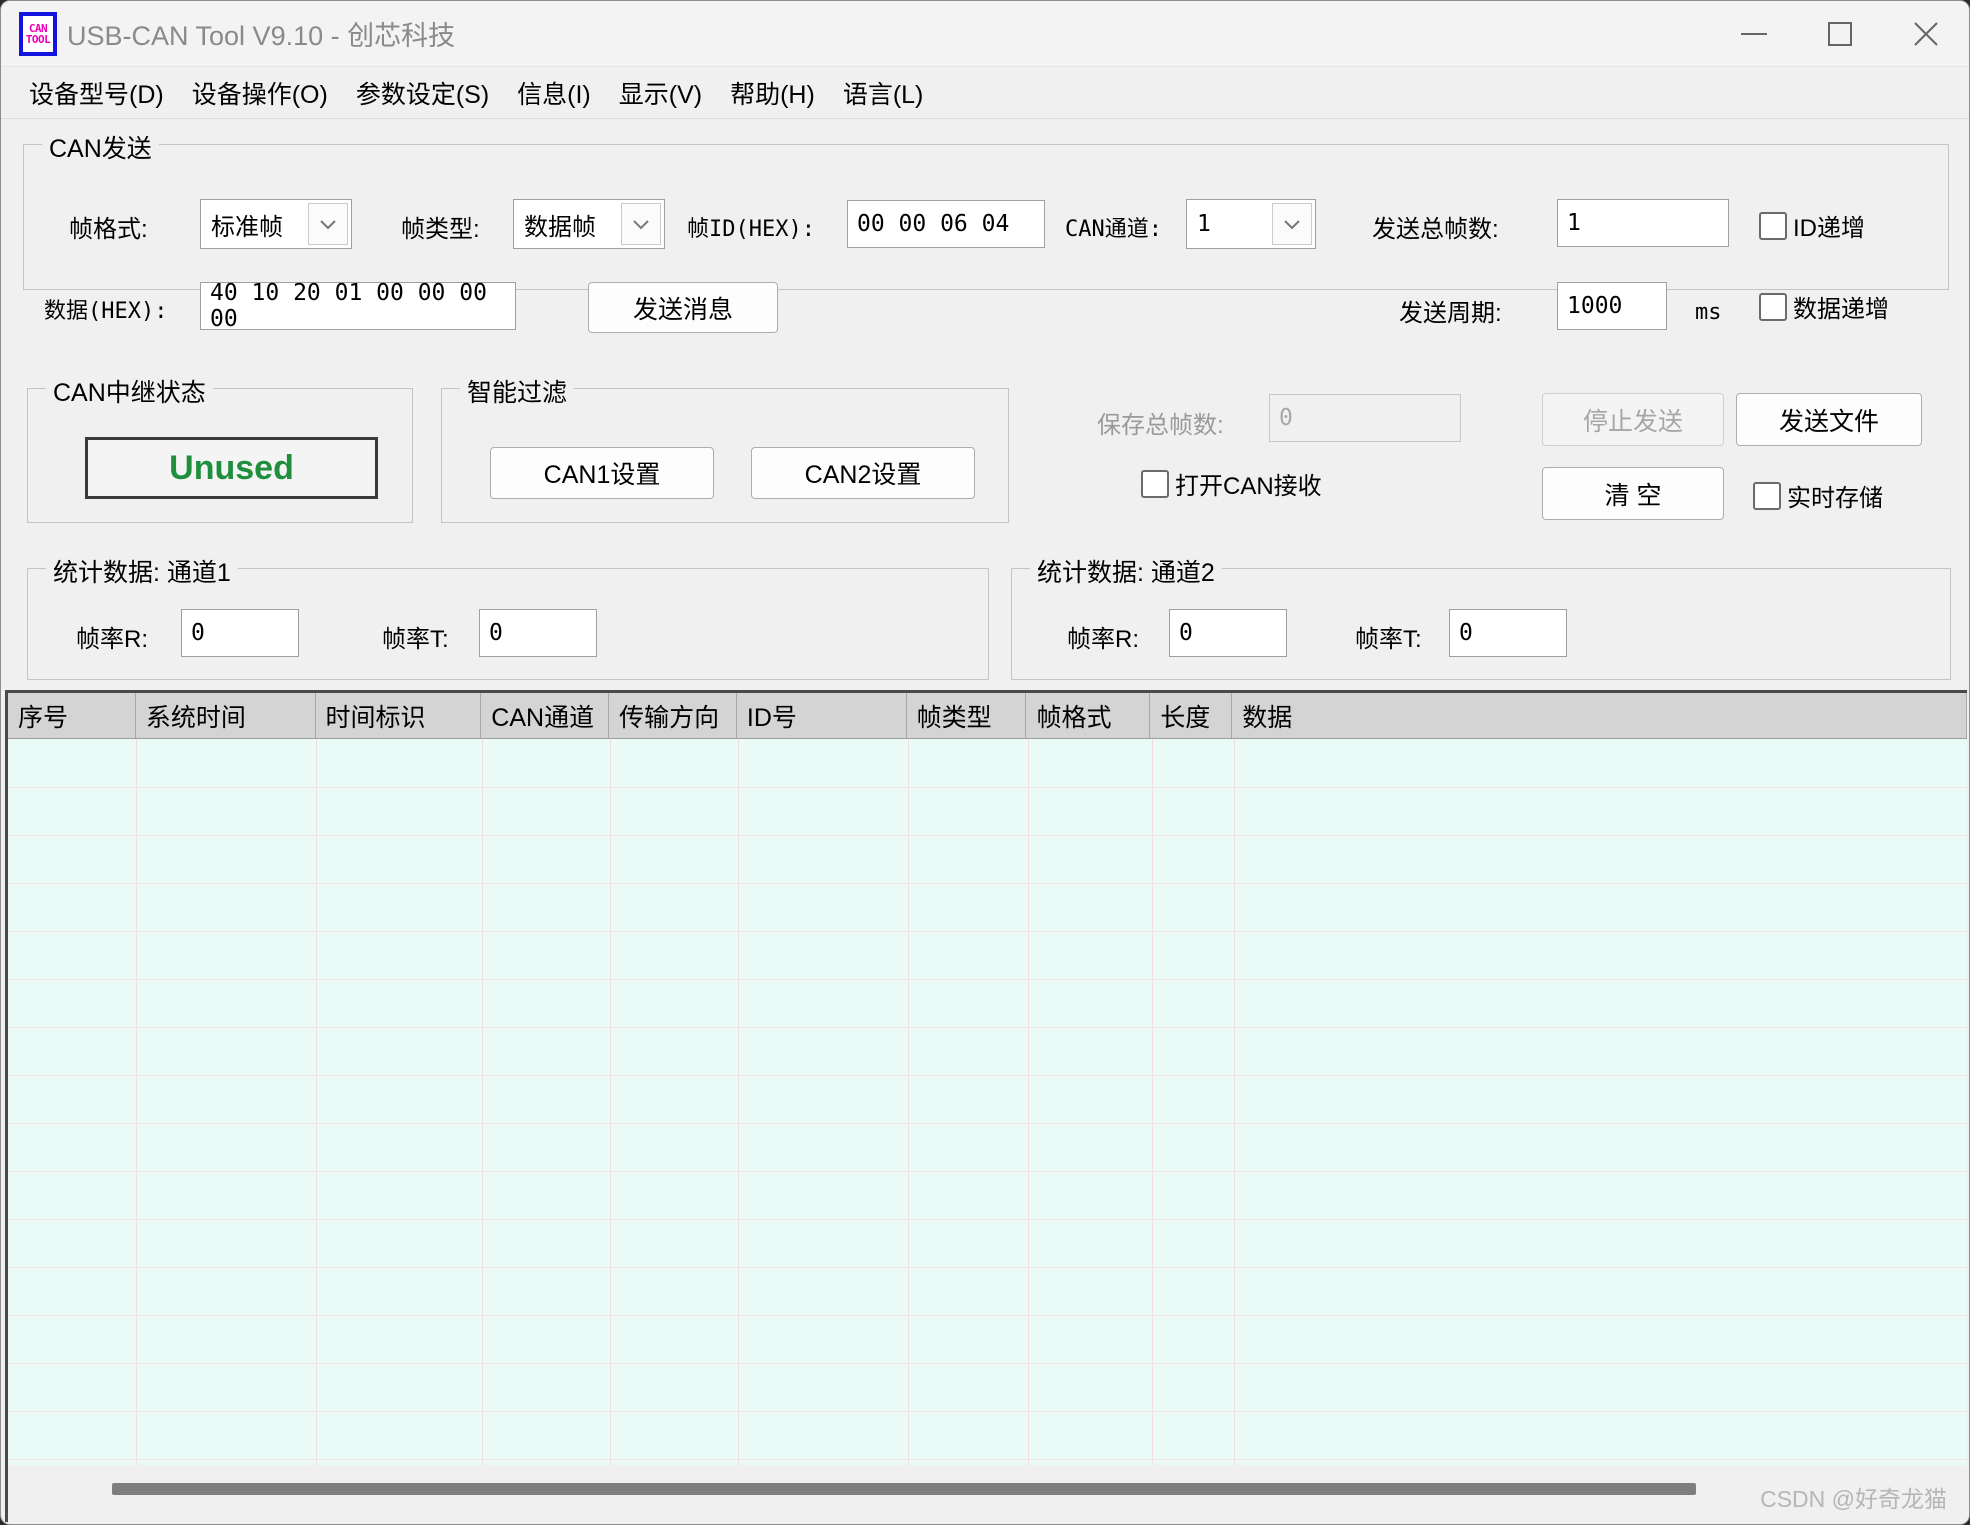 The height and width of the screenshot is (1525, 1970). What do you see at coordinates (231, 468) in the screenshot?
I see `relay-status-value-box: Unused` at bounding box center [231, 468].